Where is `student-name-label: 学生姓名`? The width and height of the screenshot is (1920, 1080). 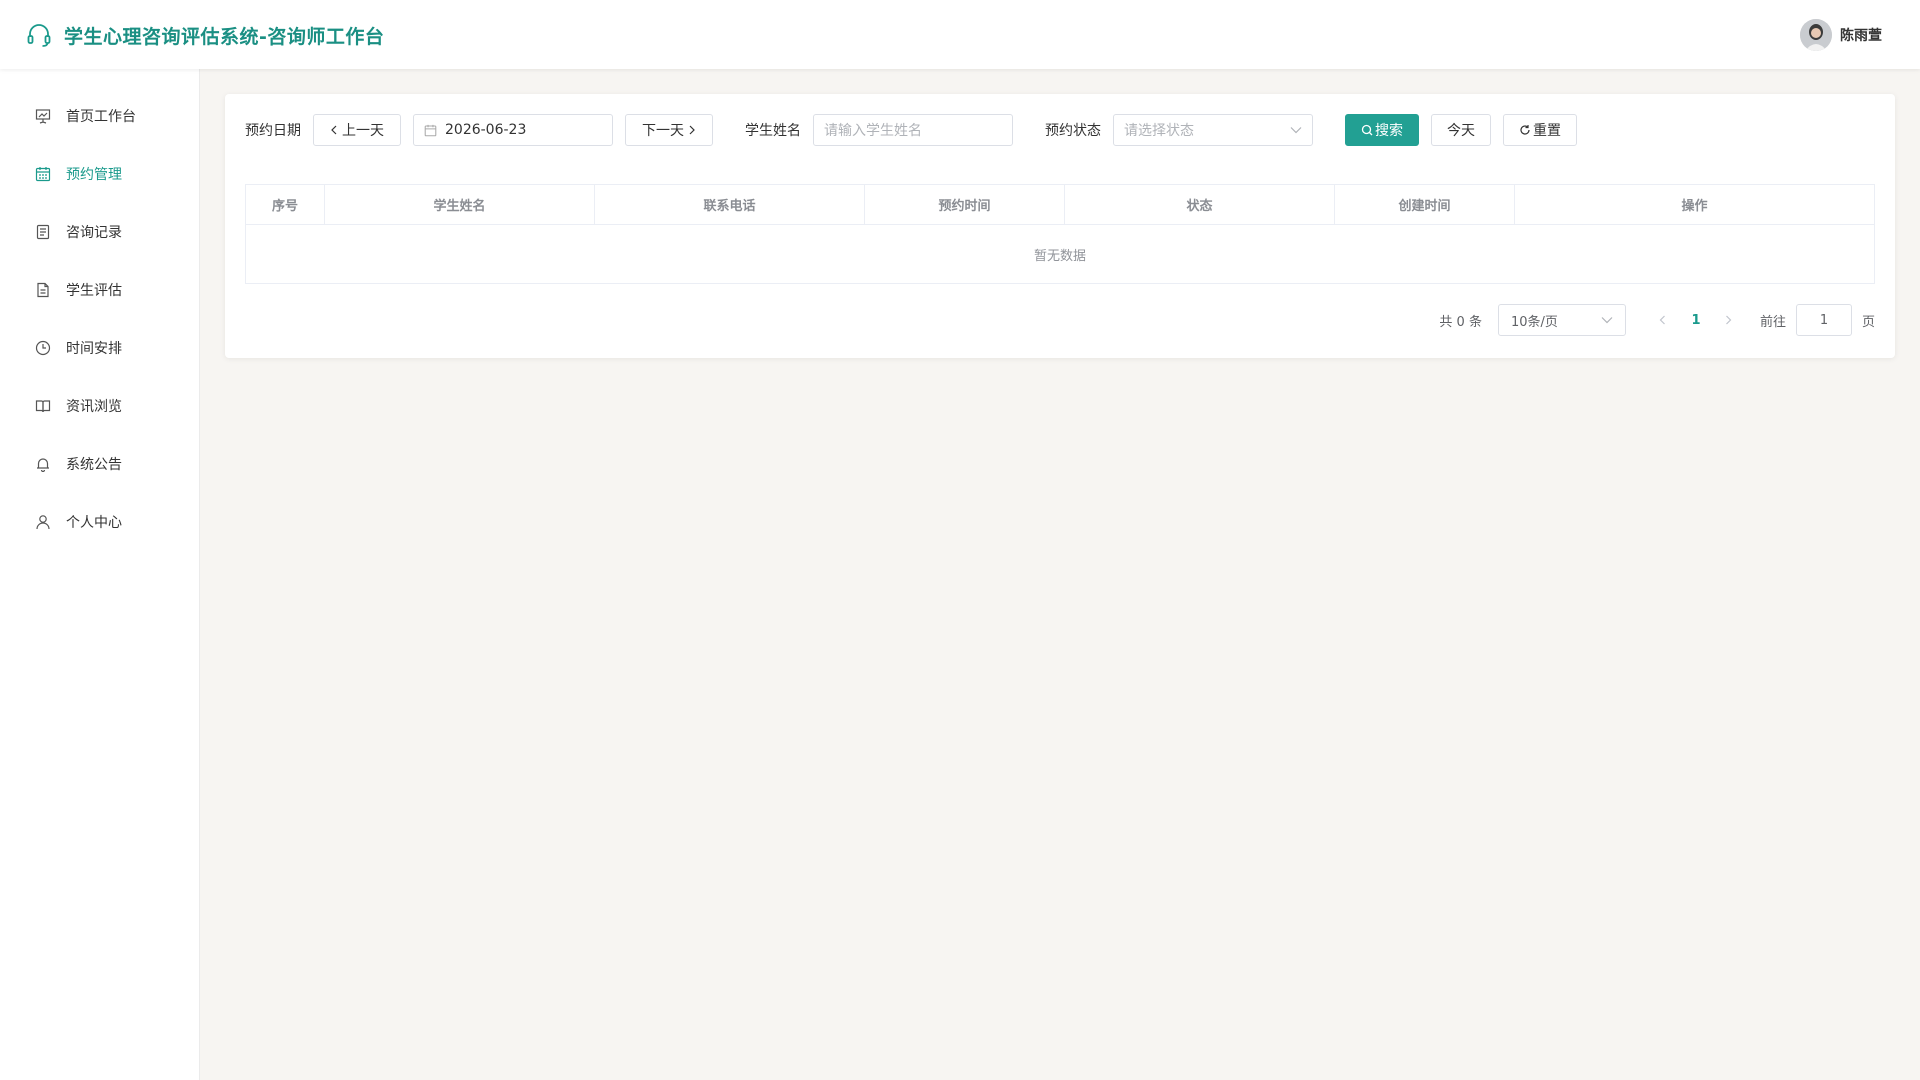 student-name-label: 学生姓名 is located at coordinates (773, 131).